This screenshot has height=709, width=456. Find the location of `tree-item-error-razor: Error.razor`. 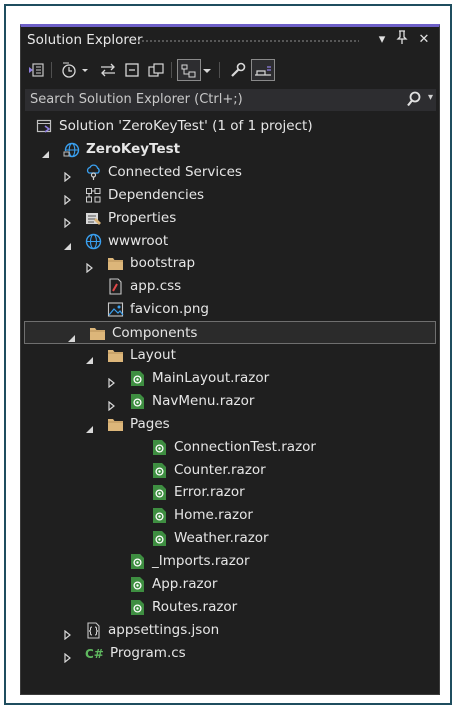

tree-item-error-razor: Error.razor is located at coordinates (230, 492).